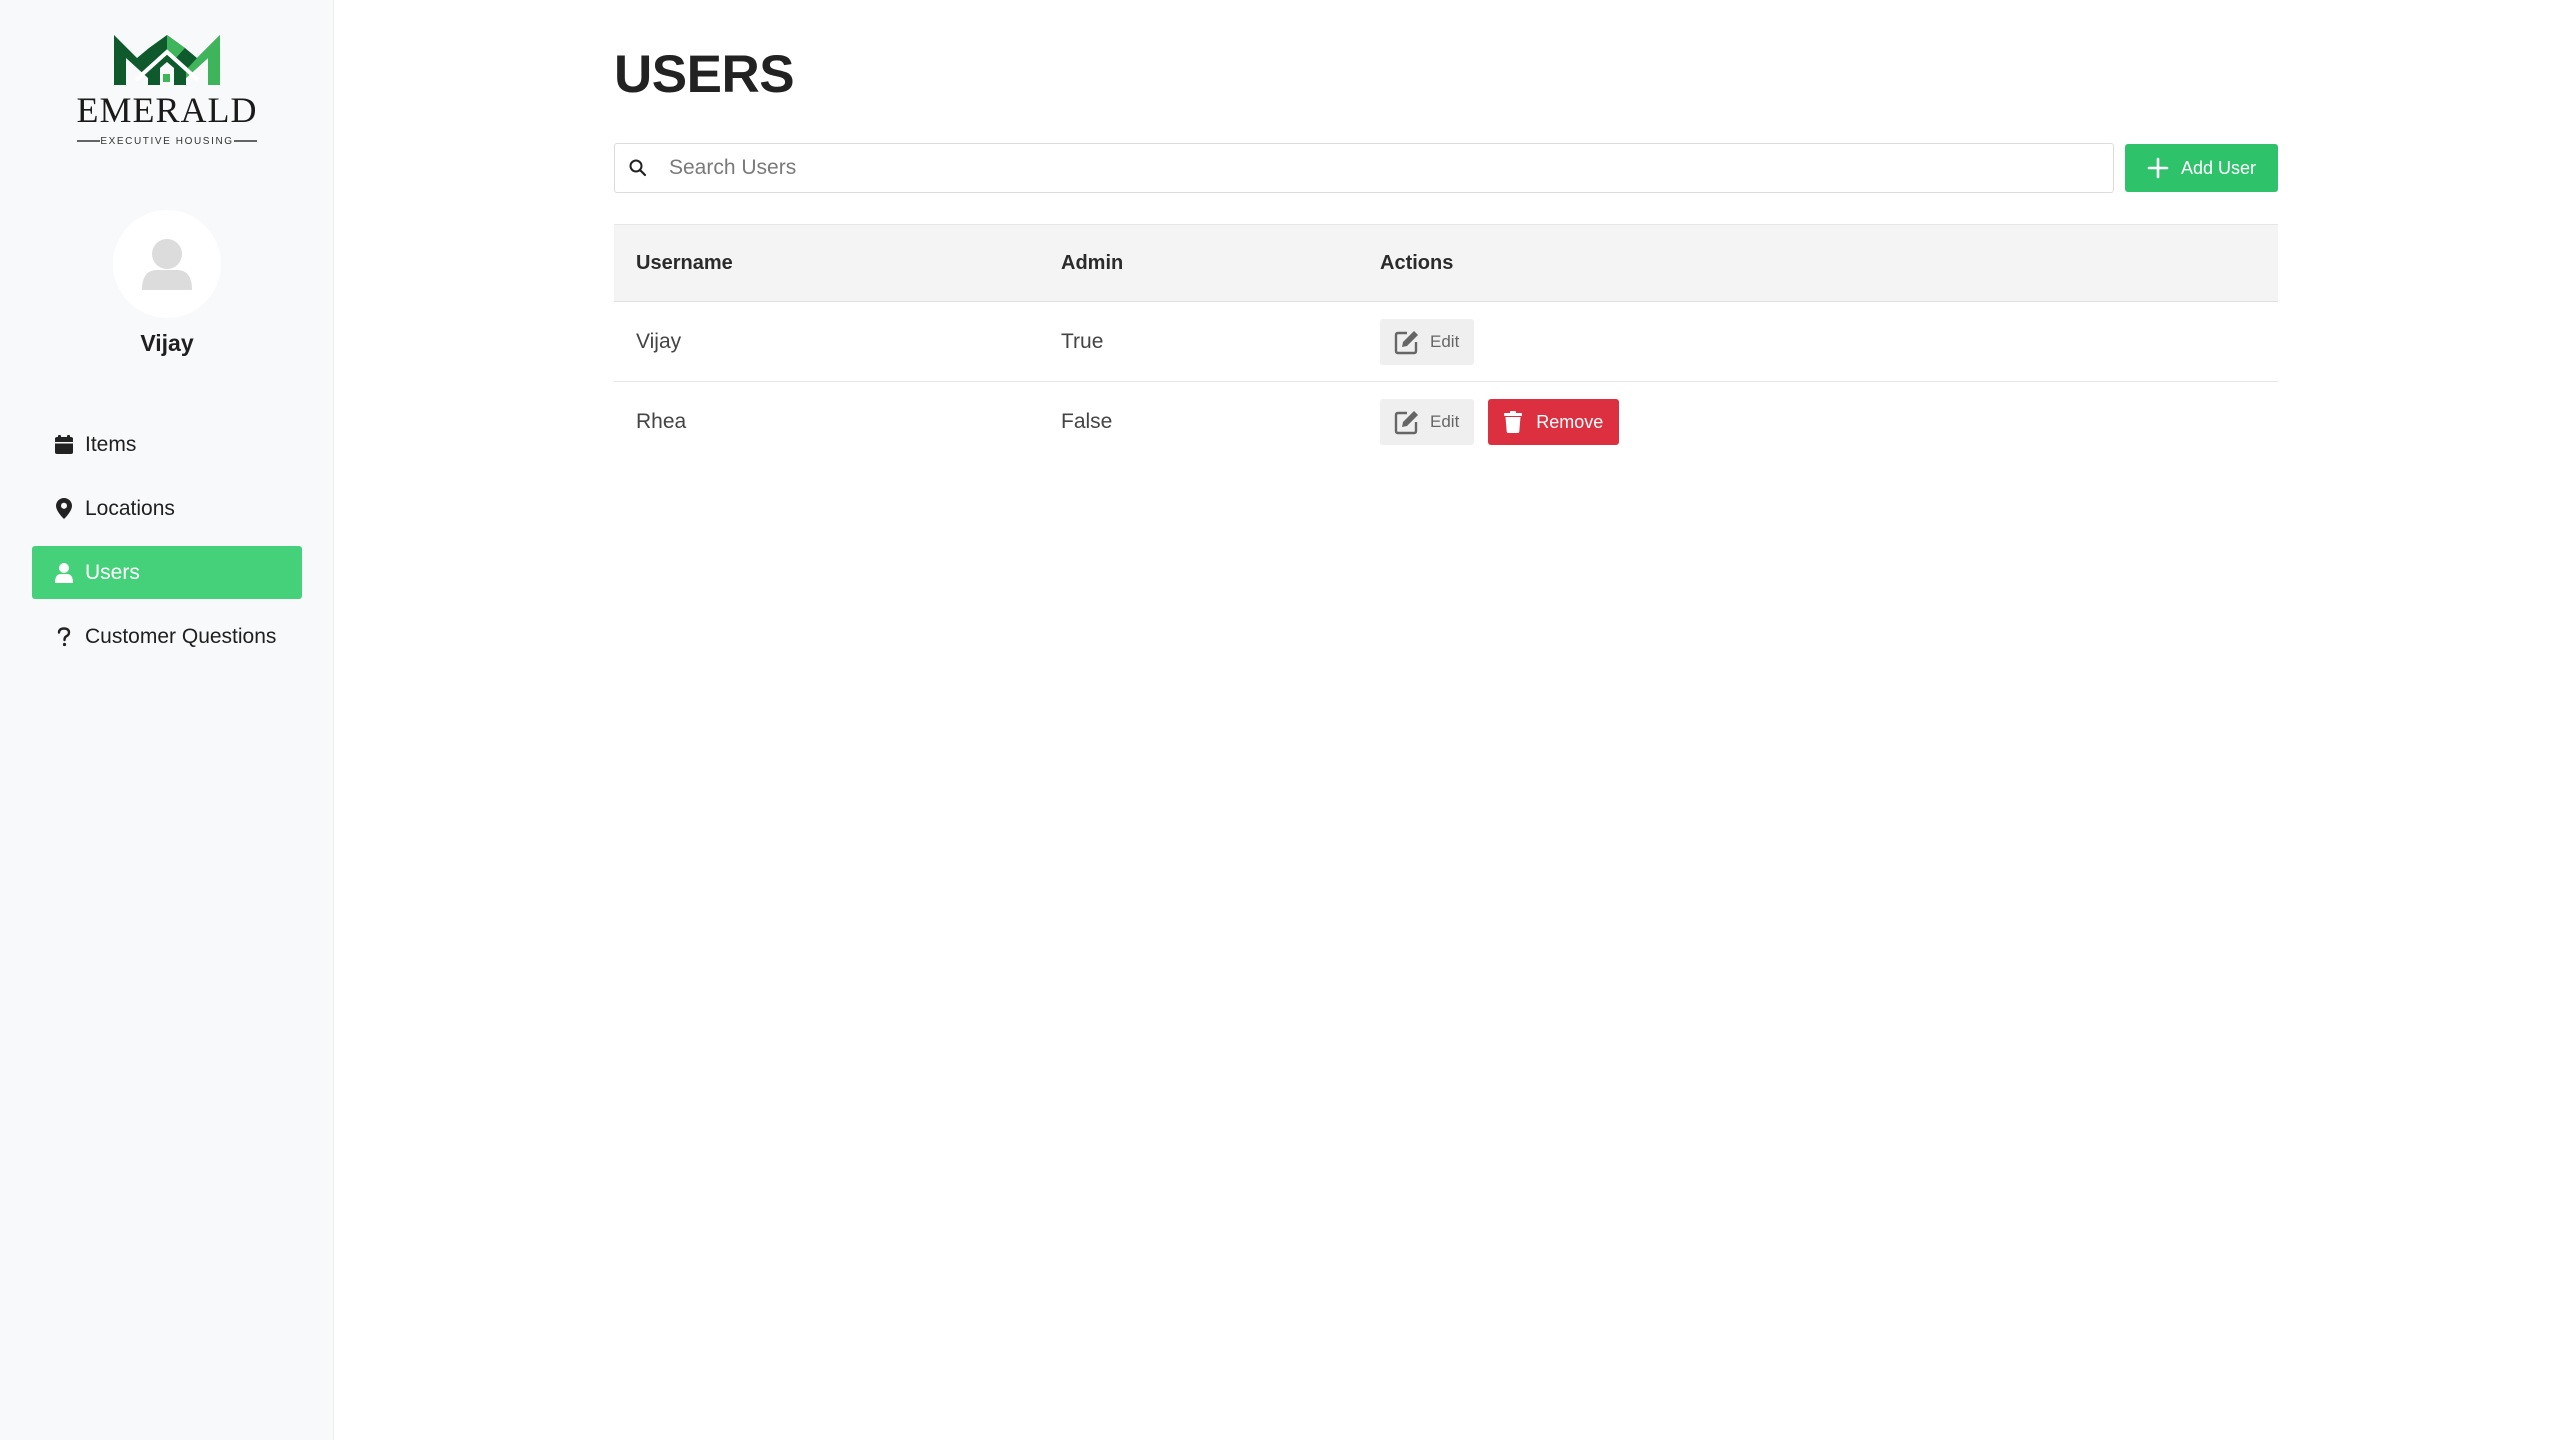 The image size is (2560, 1440). What do you see at coordinates (64, 445) in the screenshot?
I see `calendar-icon` at bounding box center [64, 445].